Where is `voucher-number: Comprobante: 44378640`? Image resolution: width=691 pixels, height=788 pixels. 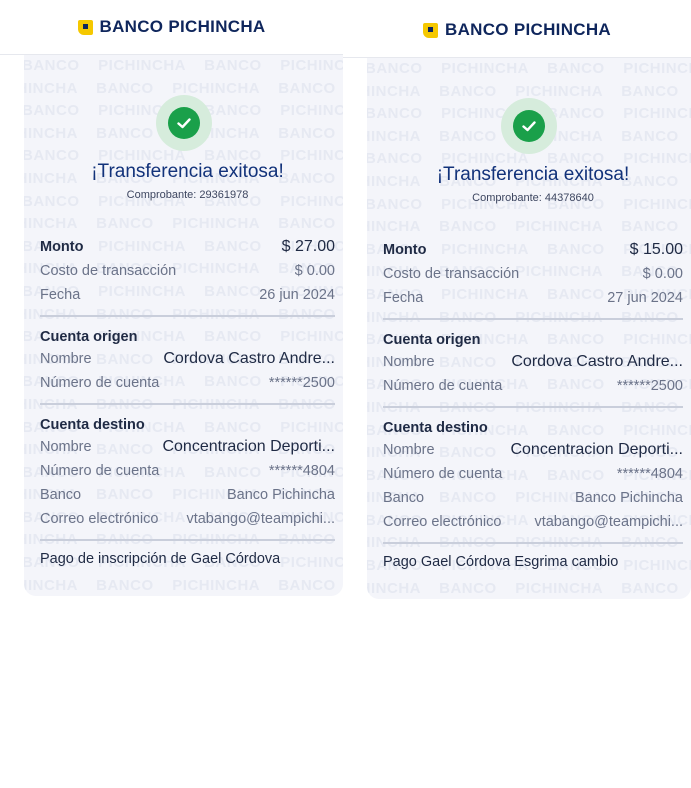
voucher-number: Comprobante: 44378640 is located at coordinates (533, 198).